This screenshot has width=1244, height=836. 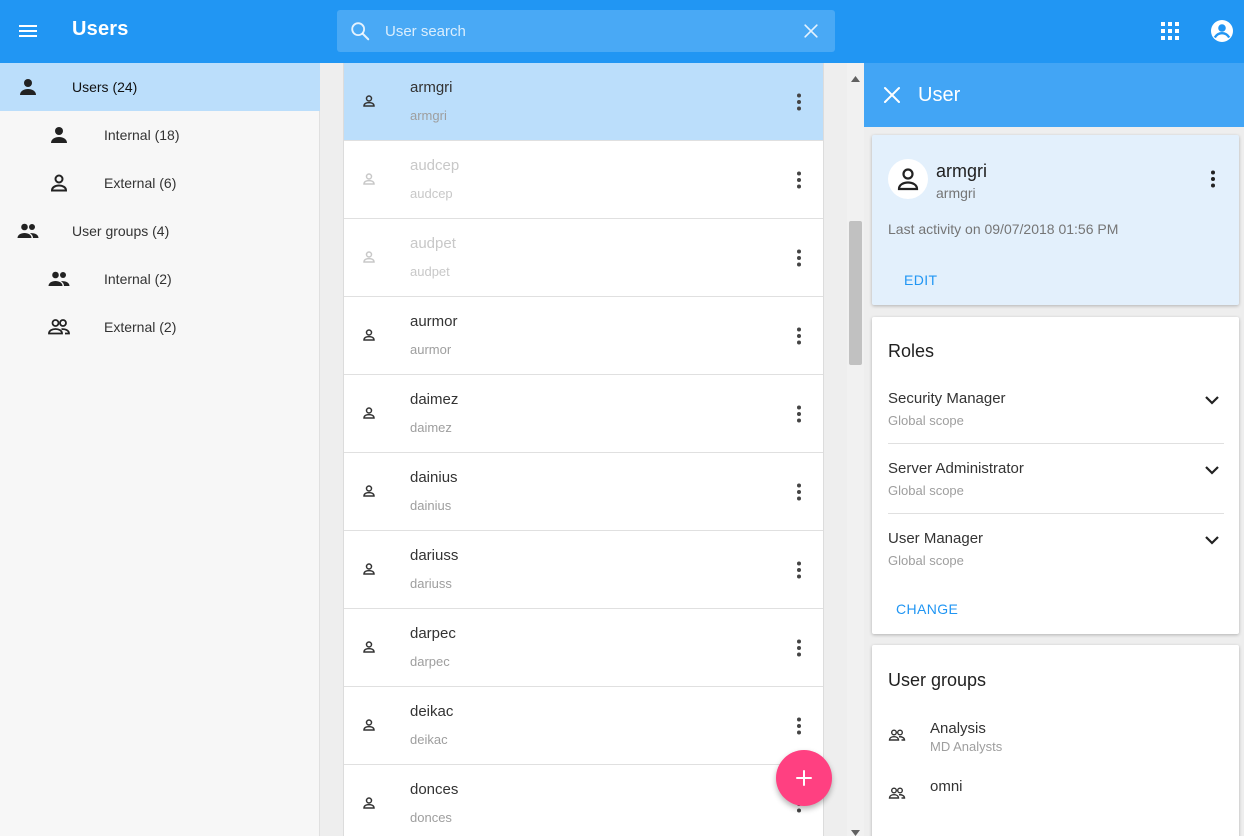 What do you see at coordinates (855, 449) in the screenshot?
I see `list-scrollbar` at bounding box center [855, 449].